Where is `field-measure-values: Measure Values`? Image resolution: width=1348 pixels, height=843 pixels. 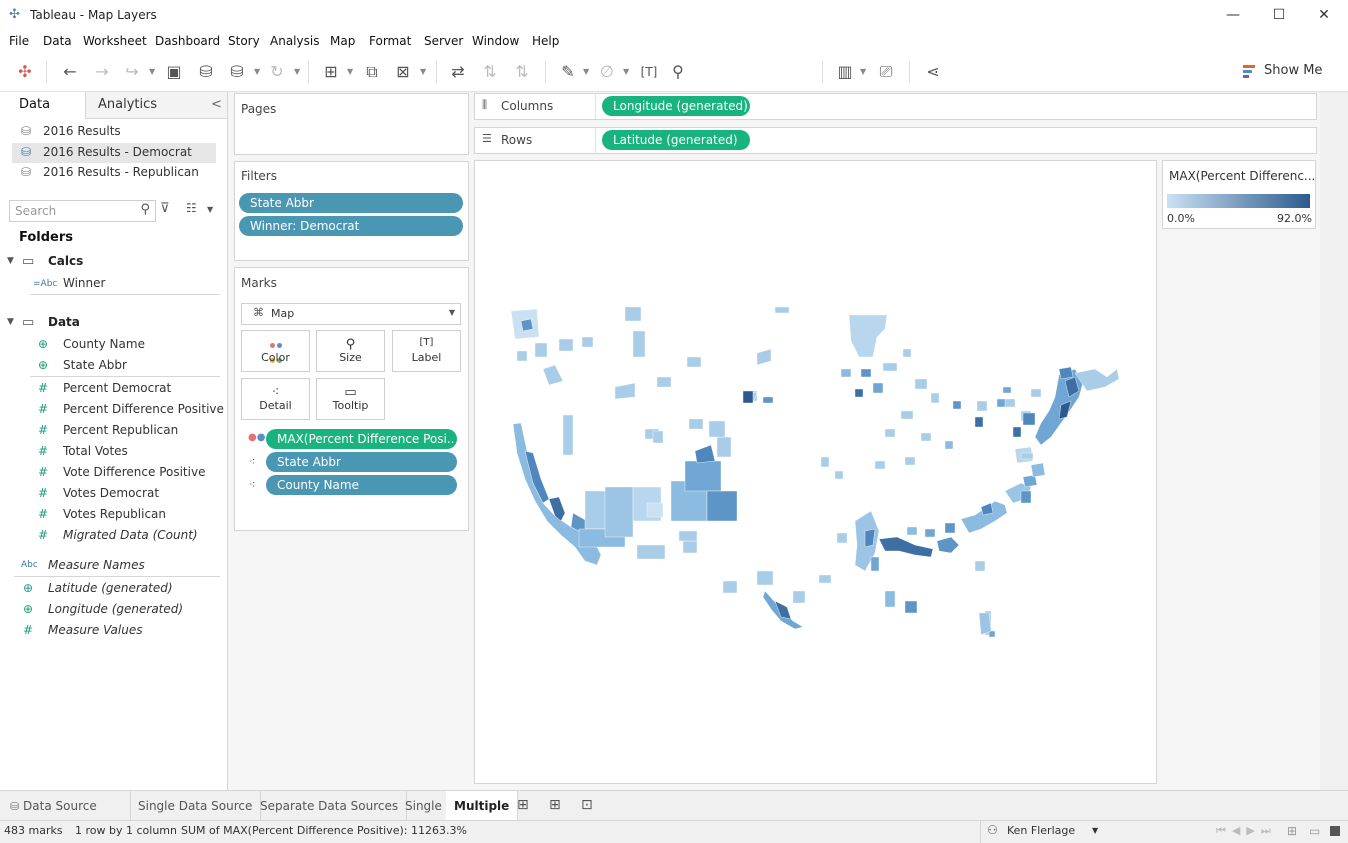
field-measure-values: Measure Values is located at coordinates (95, 630).